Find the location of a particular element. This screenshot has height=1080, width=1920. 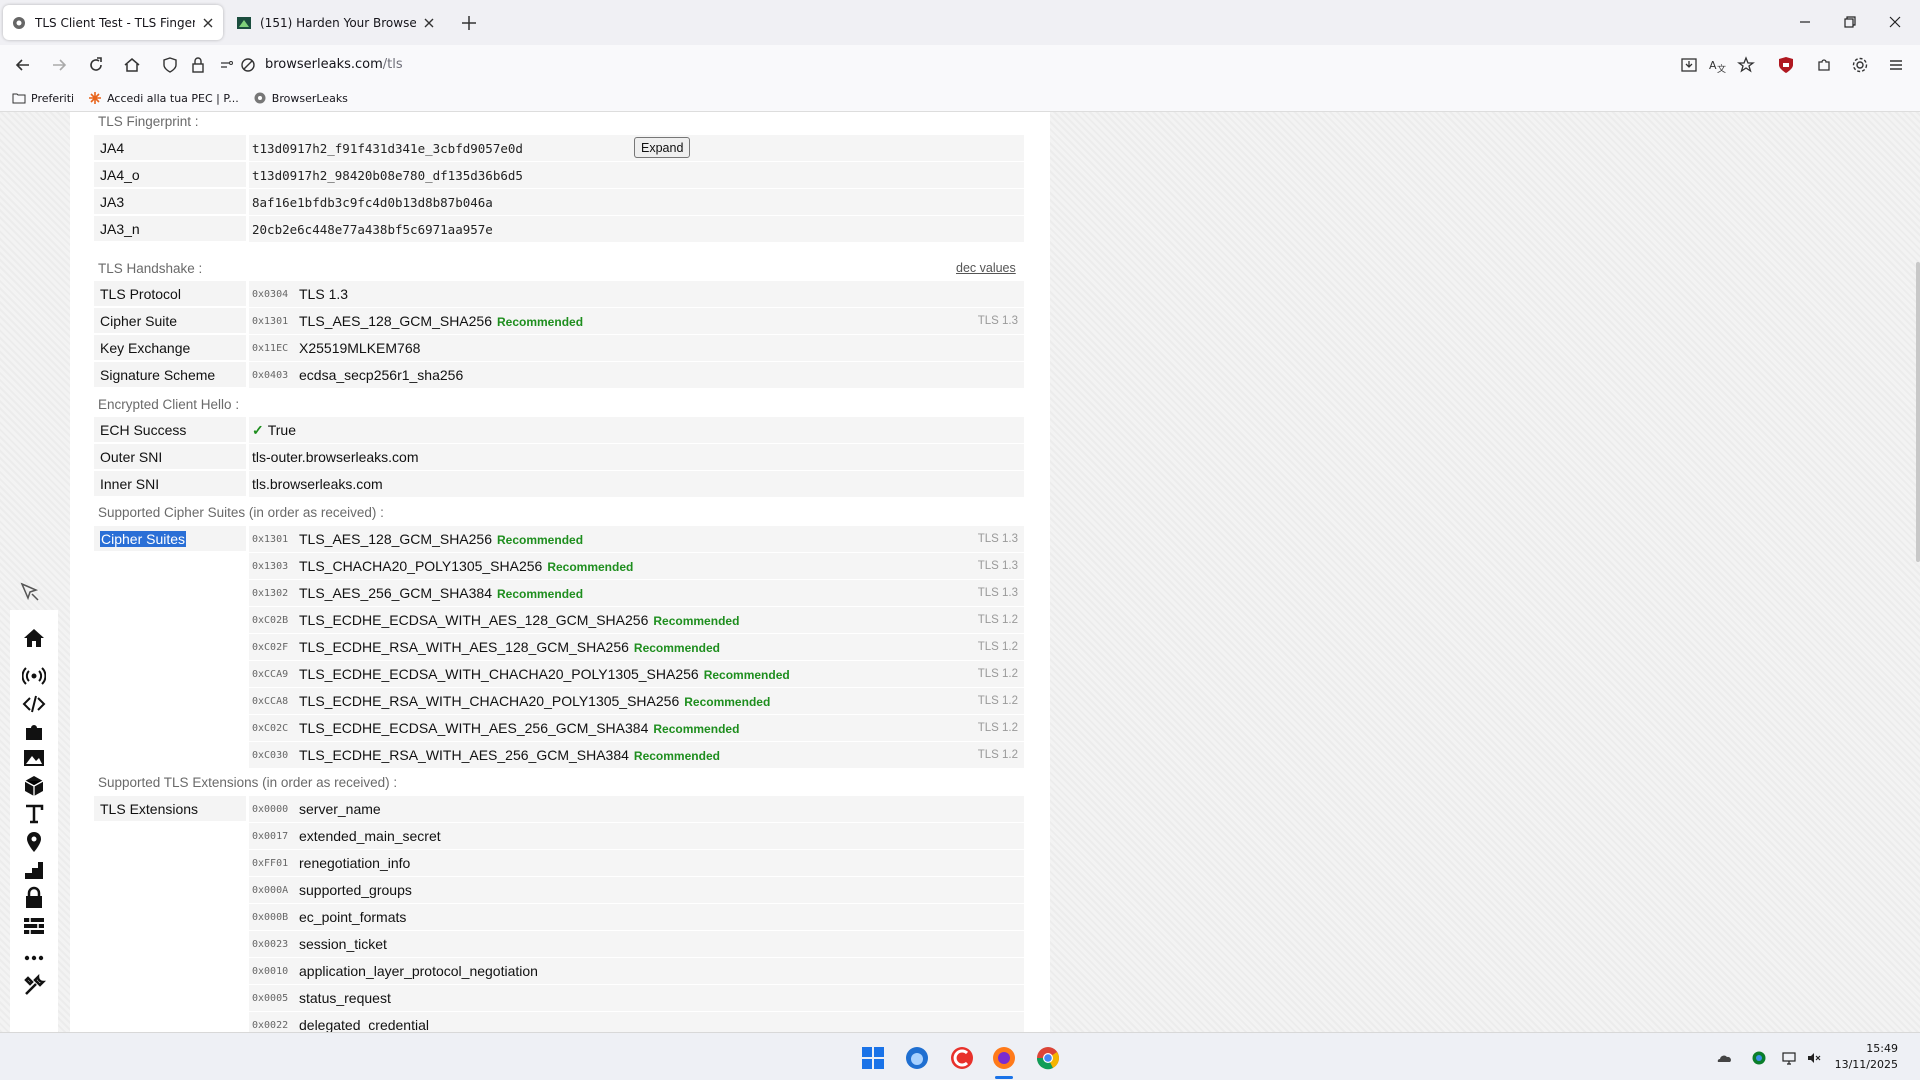

puzzle-icon is located at coordinates (34, 732).